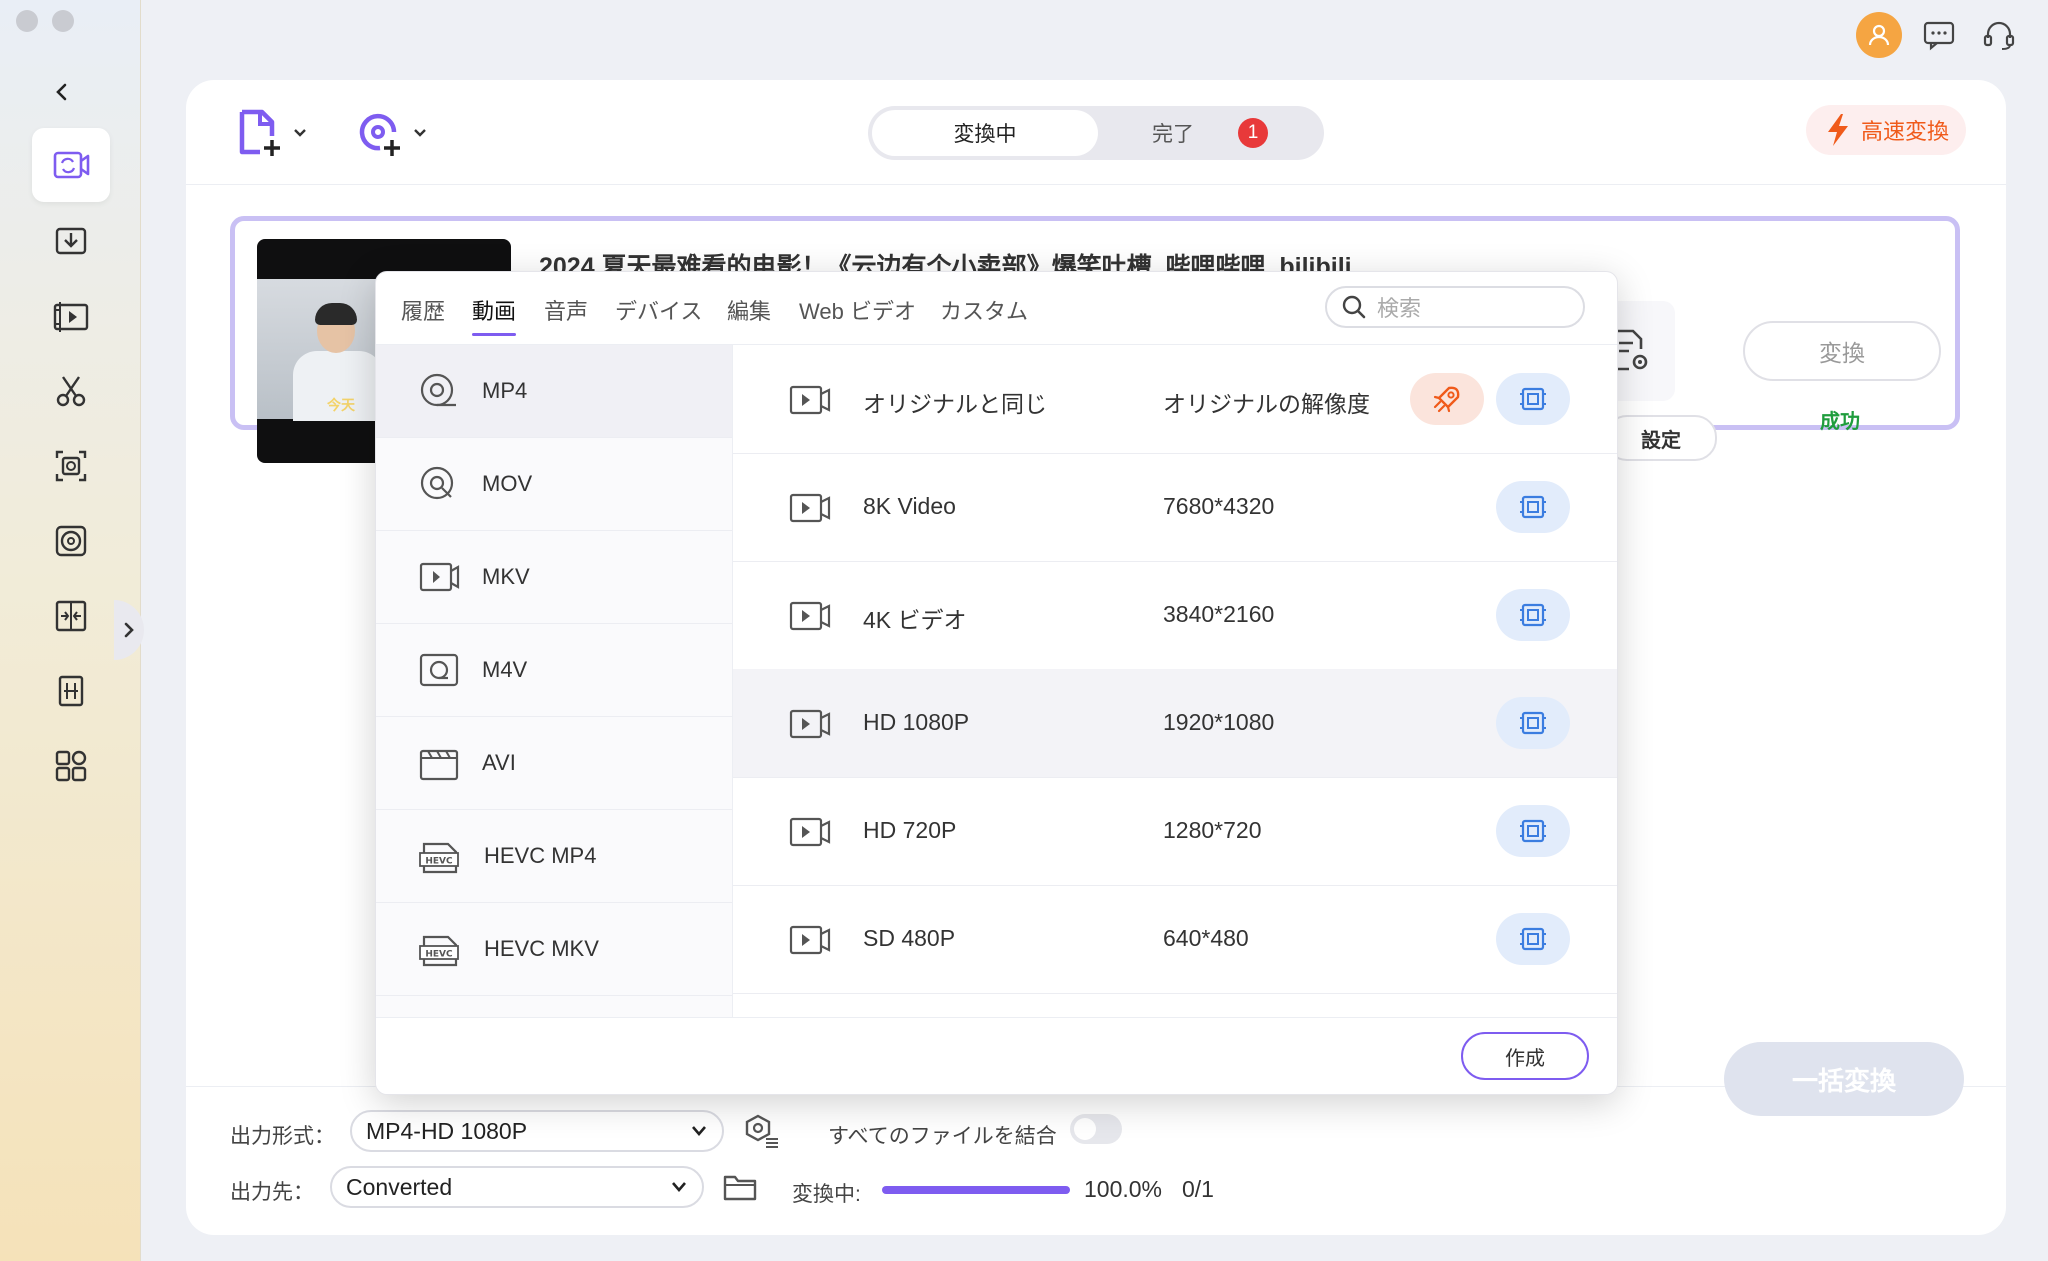 The image size is (2048, 1261). I want to click on format-item-label: HEVC MP4, so click(540, 855).